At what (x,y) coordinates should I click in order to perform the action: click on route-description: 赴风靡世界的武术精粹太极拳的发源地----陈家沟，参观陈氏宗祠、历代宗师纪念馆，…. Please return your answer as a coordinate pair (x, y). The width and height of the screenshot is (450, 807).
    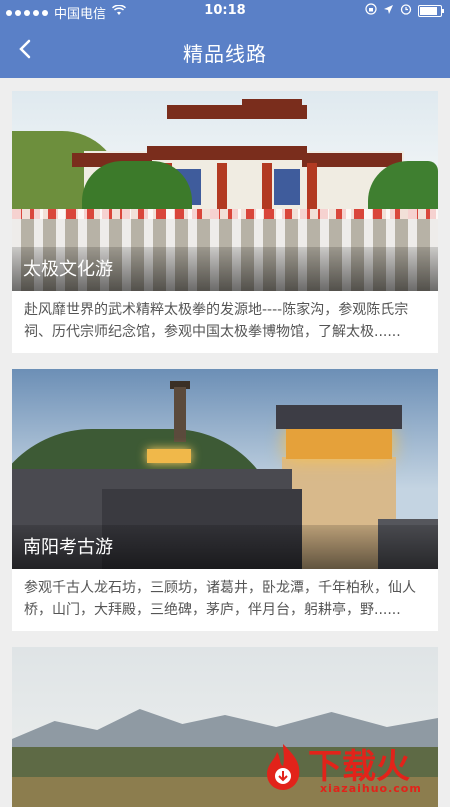
    Looking at the image, I should click on (216, 321).